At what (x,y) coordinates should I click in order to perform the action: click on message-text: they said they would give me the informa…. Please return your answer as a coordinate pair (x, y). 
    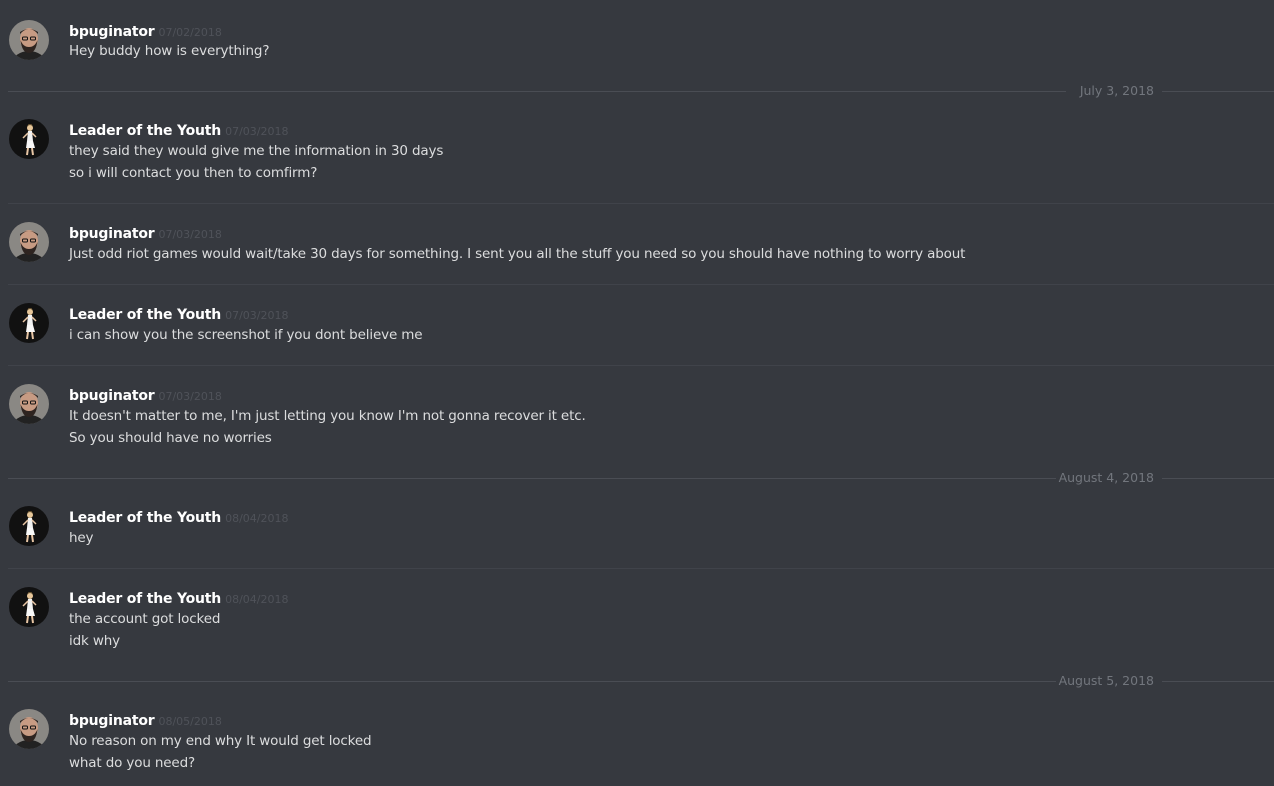
    Looking at the image, I should click on (256, 151).